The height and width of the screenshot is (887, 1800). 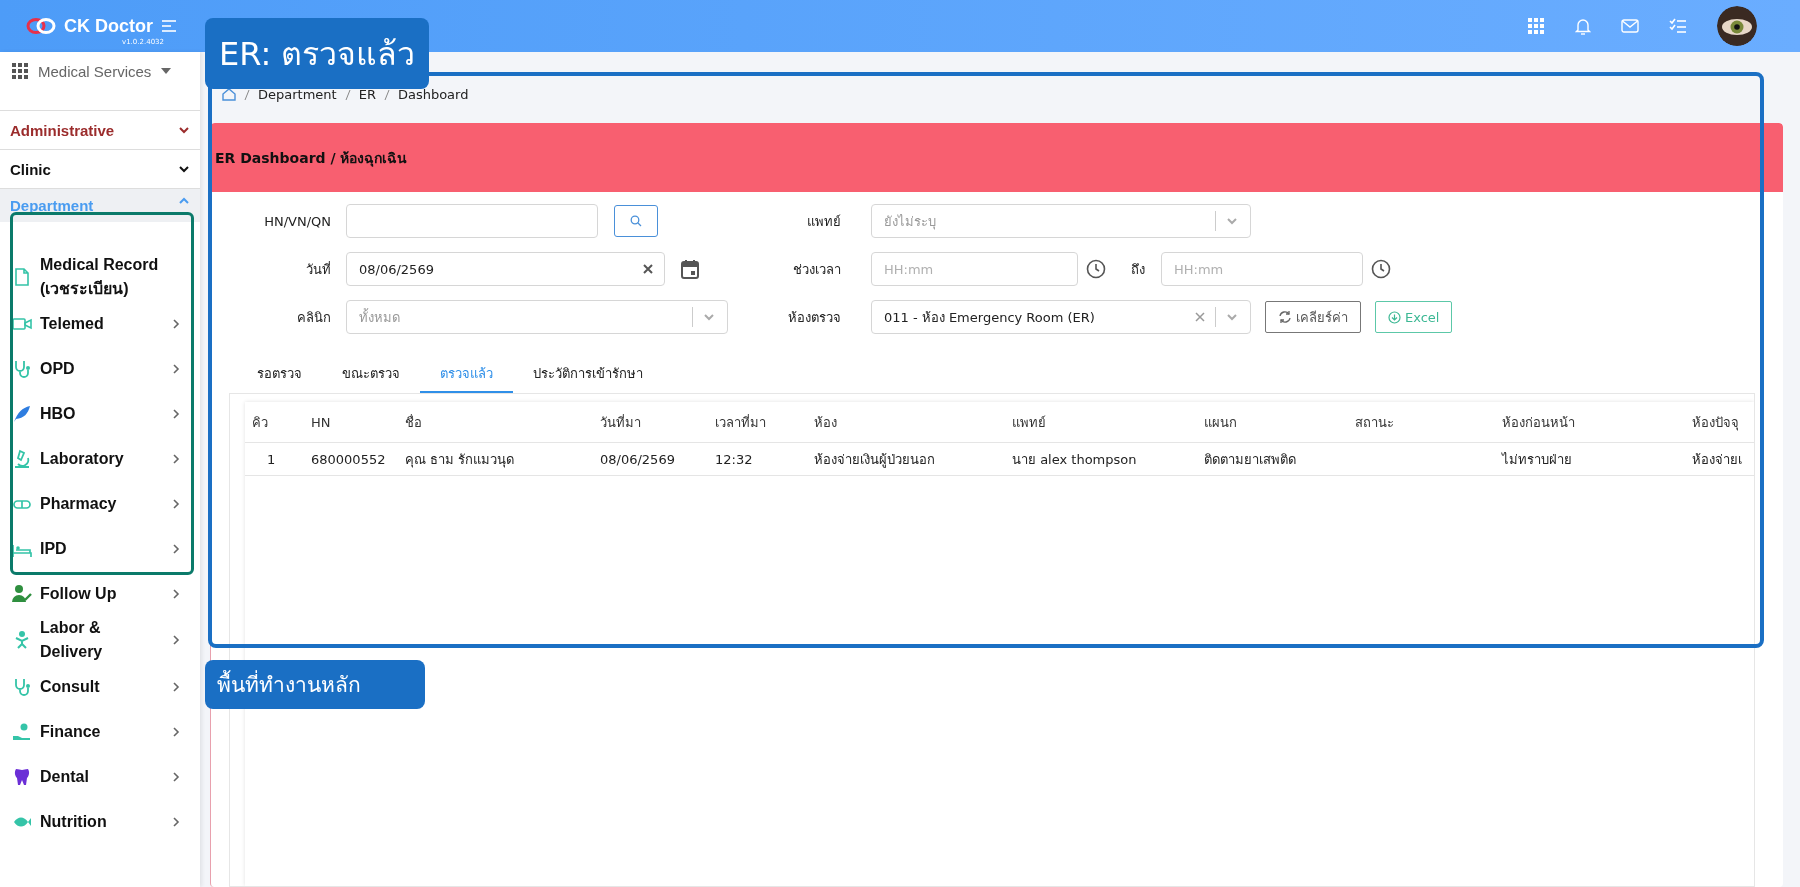 I want to click on table-cell: 1, so click(x=274, y=459).